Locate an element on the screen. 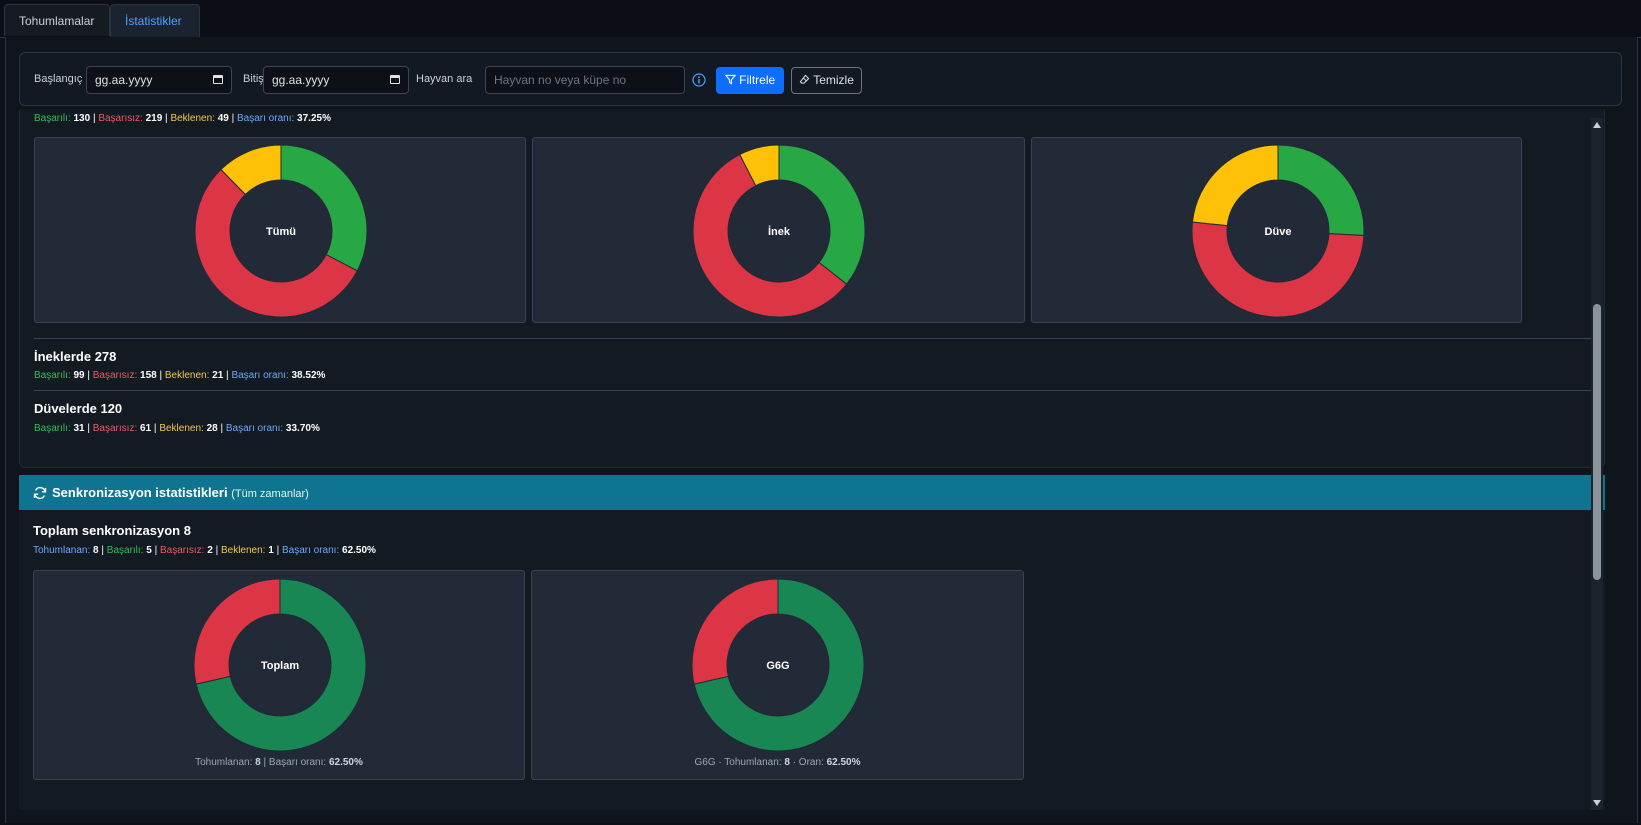 The image size is (1641, 825). start-date-input: gg.aa.yyyy is located at coordinates (159, 80).